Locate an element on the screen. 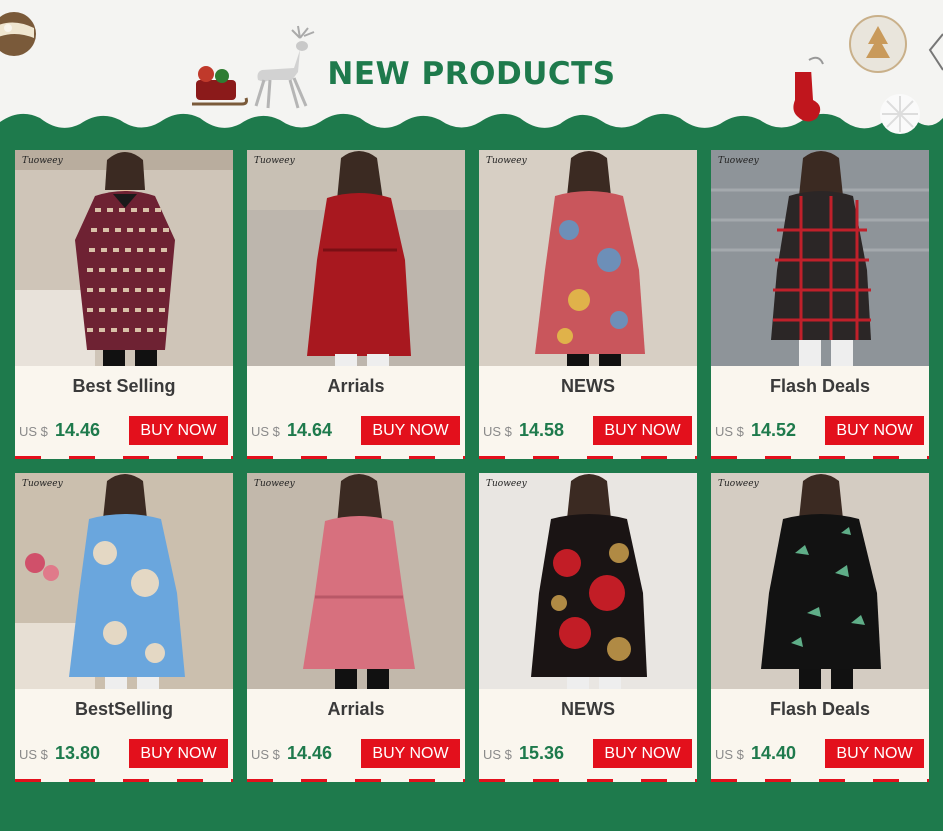 Image resolution: width=943 pixels, height=831 pixels. product-card: Tuoweey BestSelling US $ 13.80 BUY NOW is located at coordinates (124, 627).